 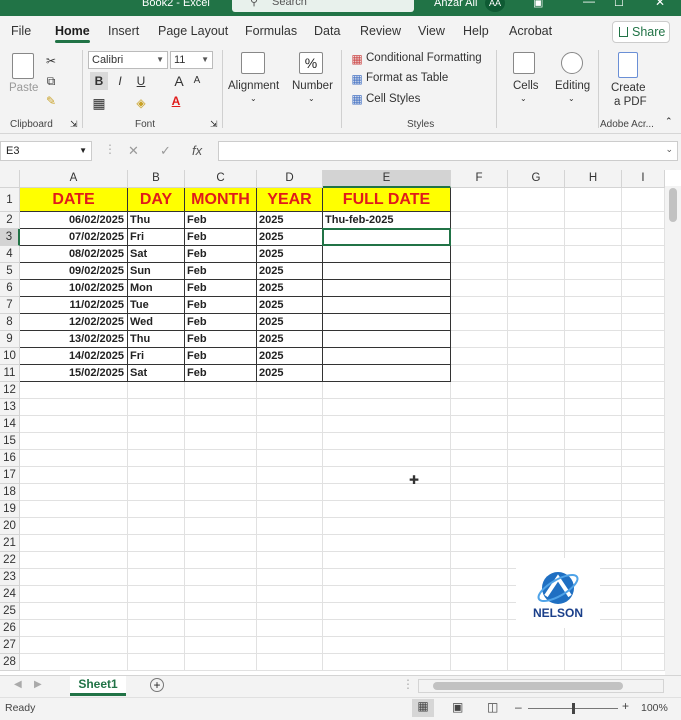 I want to click on create-pdf-label-2: a PDF, so click(x=630, y=102).